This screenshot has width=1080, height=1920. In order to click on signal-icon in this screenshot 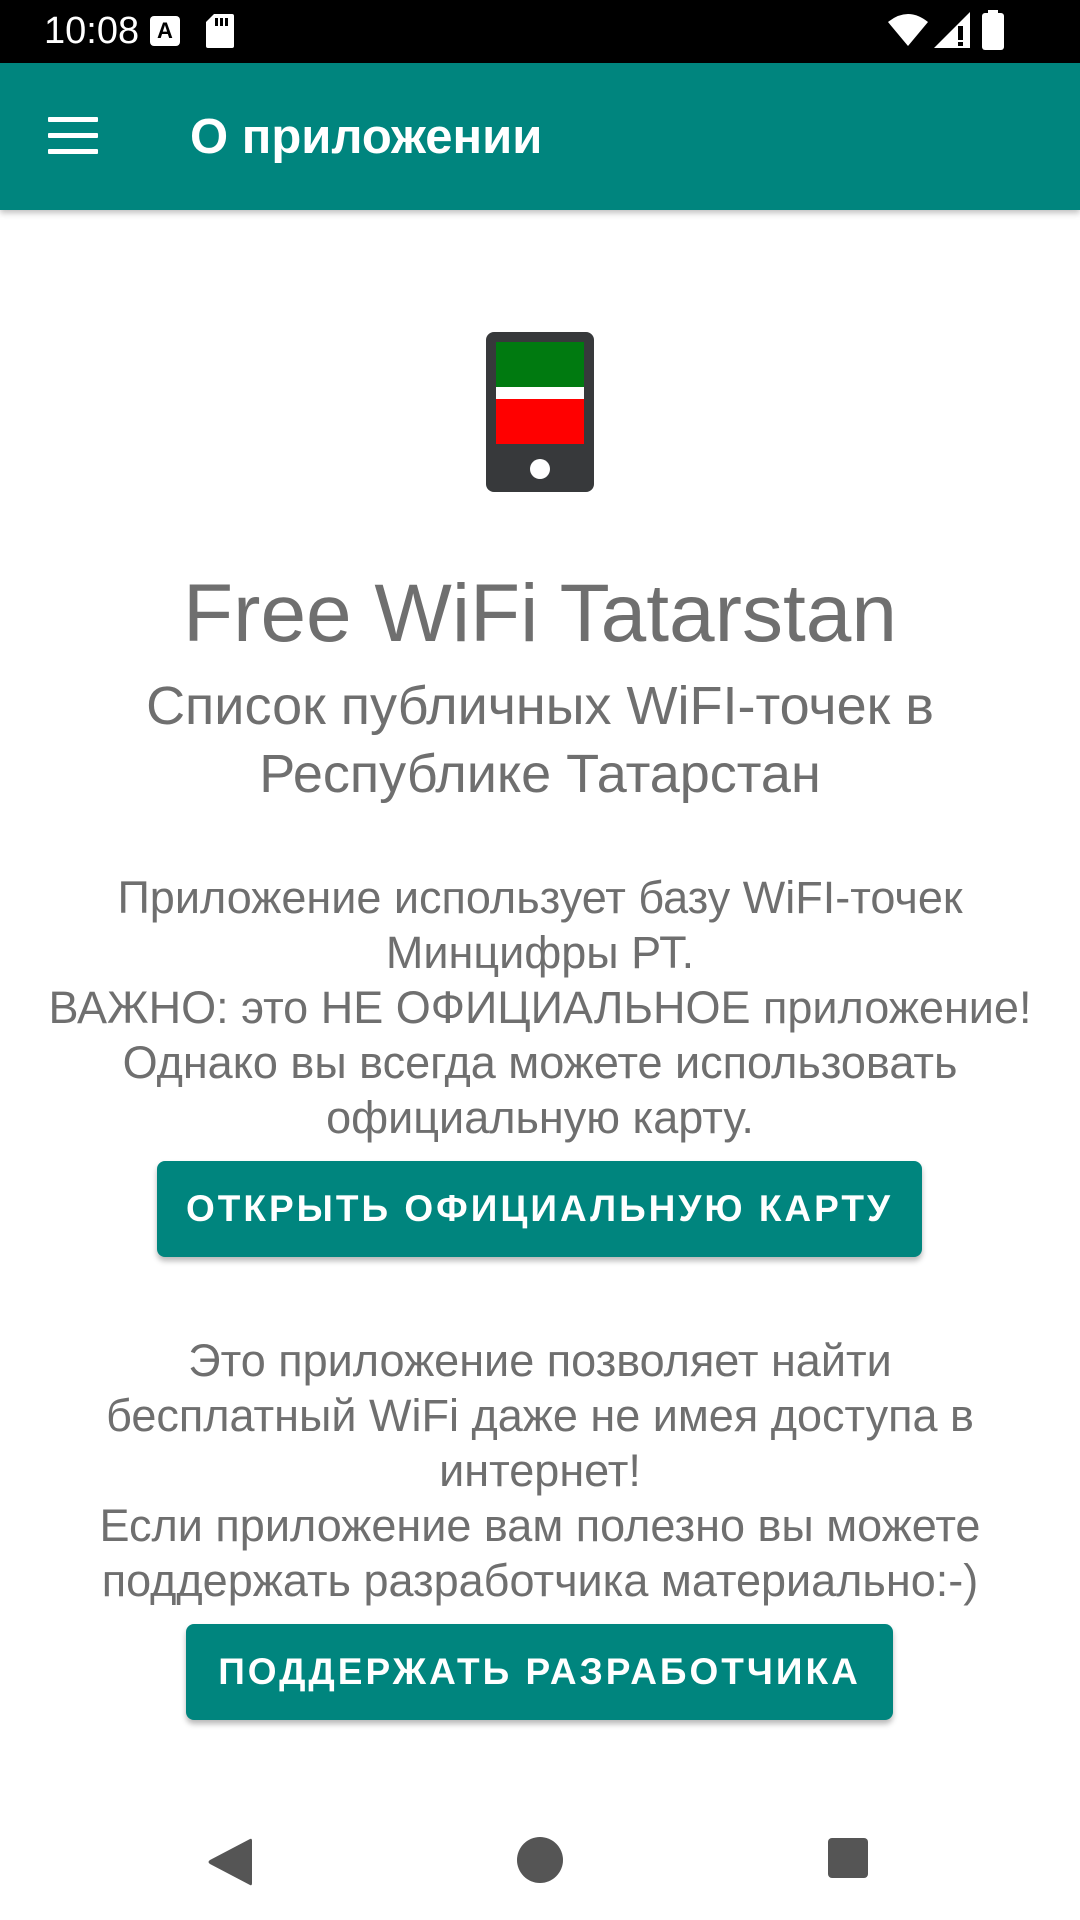, I will do `click(952, 30)`.